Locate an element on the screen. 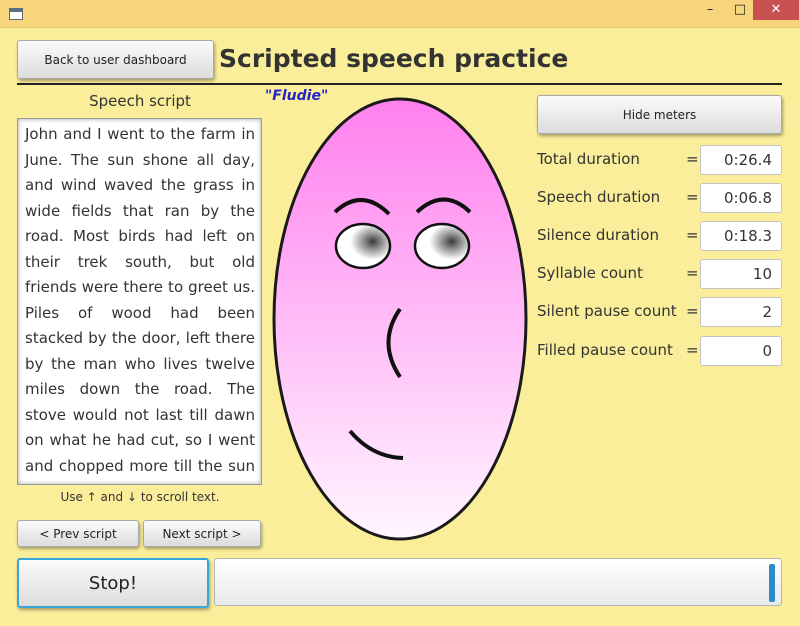 Image resolution: width=800 pixels, height=626 pixels. meter-value: 0:18.3 is located at coordinates (741, 236).